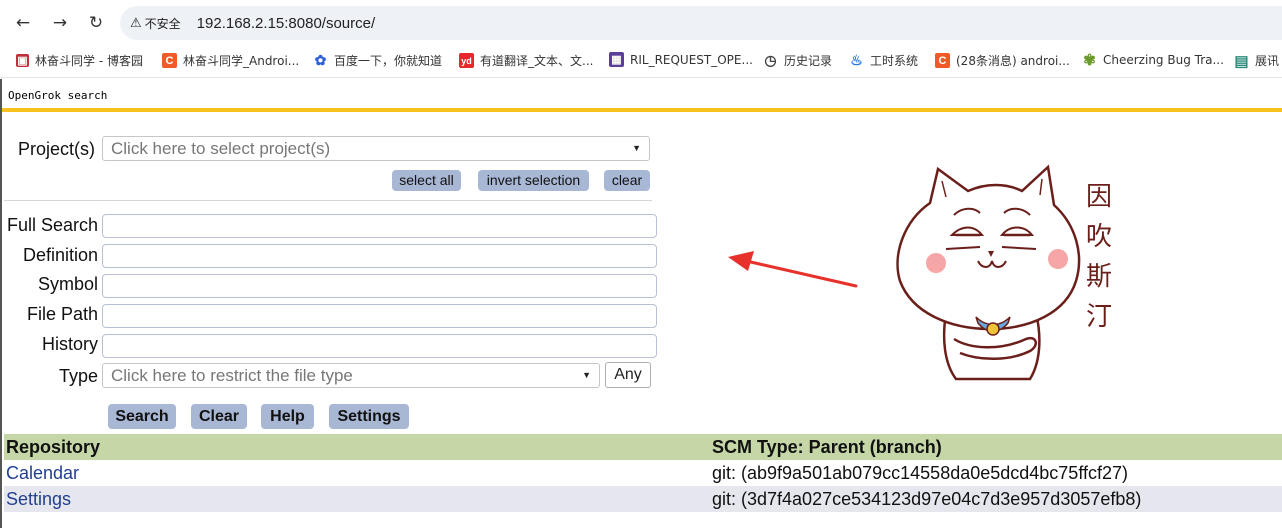 This screenshot has height=528, width=1282. Describe the element at coordinates (1099, 197) in the screenshot. I see `sticker-char-1: 因` at that location.